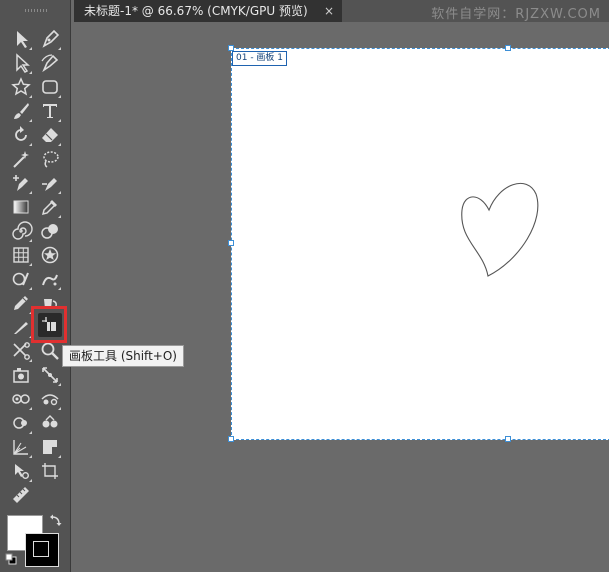 The image size is (609, 572). I want to click on pucker-icon, so click(50, 400).